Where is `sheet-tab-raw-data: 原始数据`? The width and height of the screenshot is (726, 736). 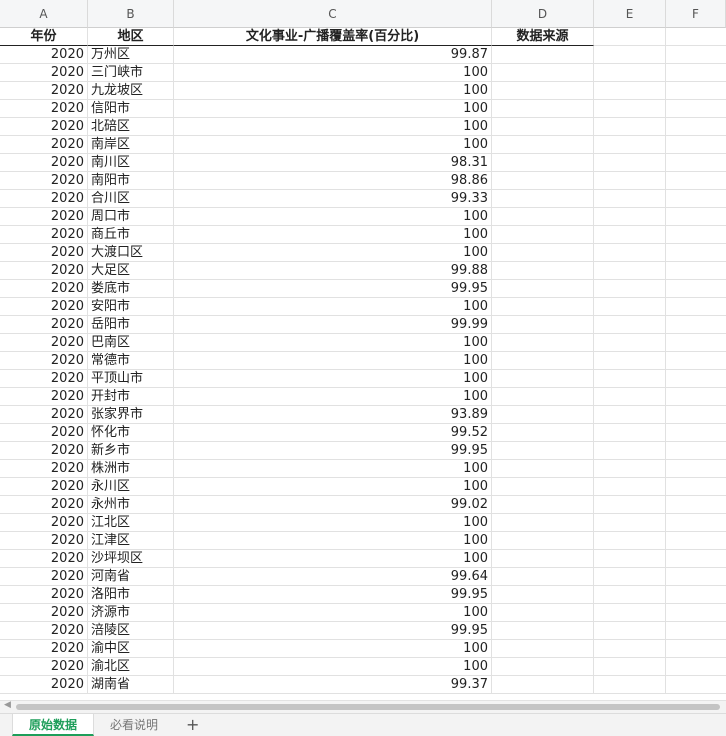 sheet-tab-raw-data: 原始数据 is located at coordinates (53, 725).